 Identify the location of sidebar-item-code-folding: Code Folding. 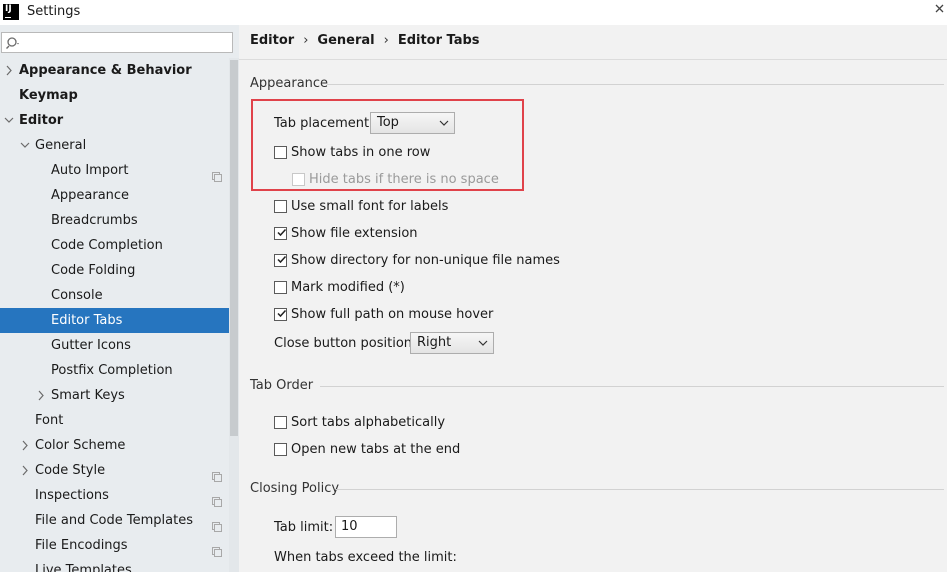
(119, 270).